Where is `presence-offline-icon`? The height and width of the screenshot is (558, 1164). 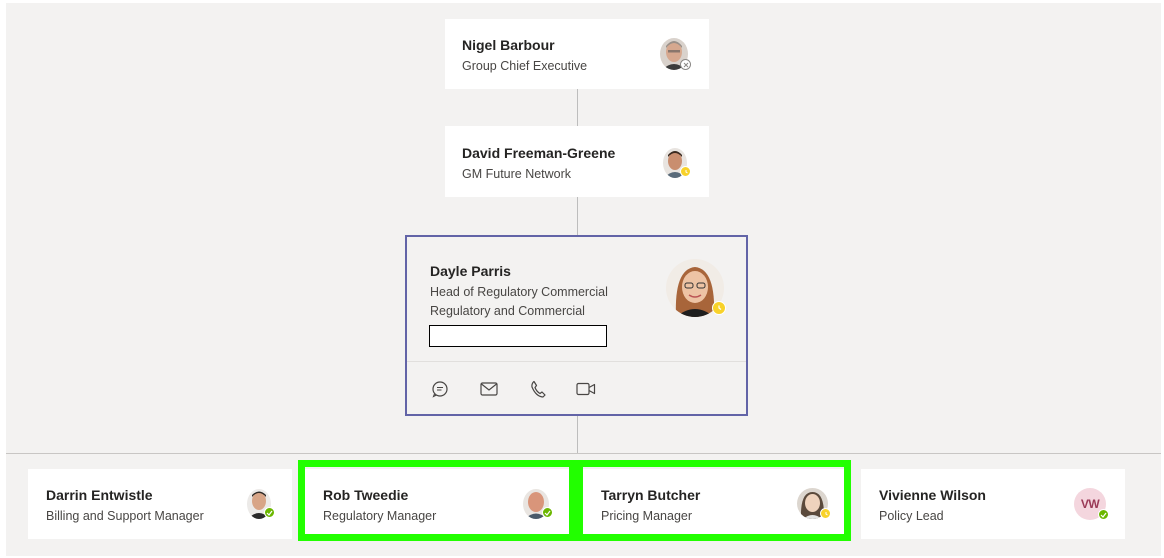
presence-offline-icon is located at coordinates (685, 64).